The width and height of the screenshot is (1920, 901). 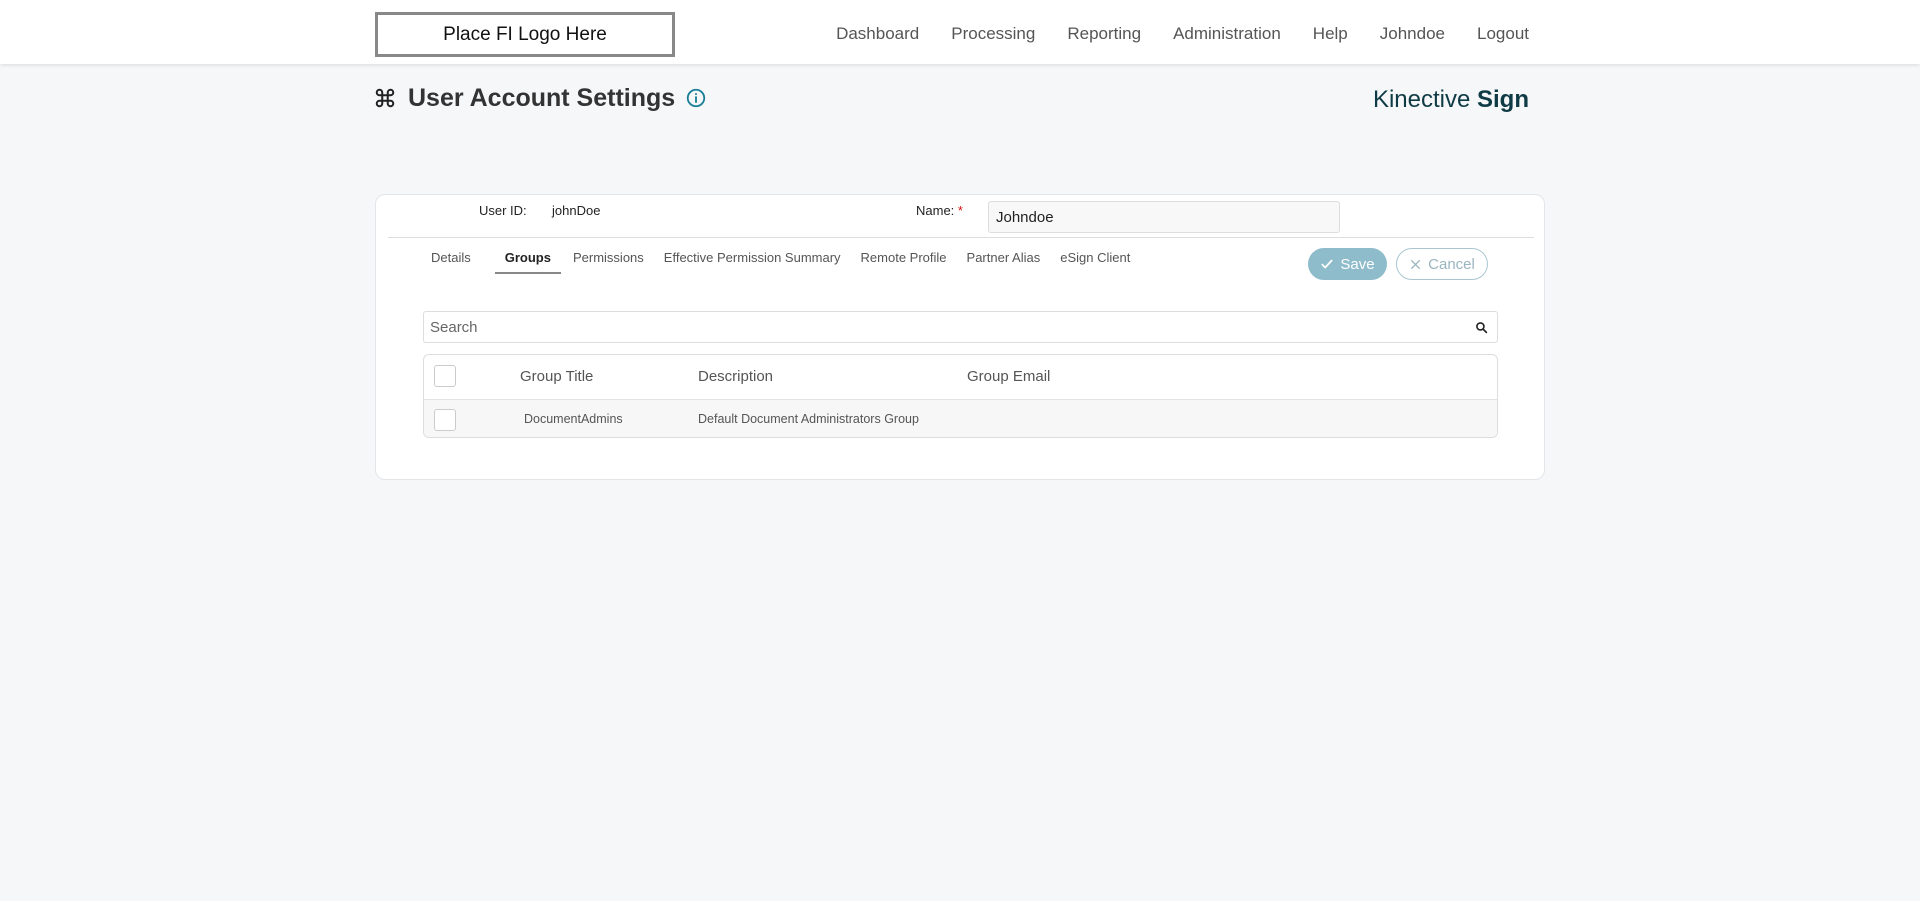 What do you see at coordinates (808, 419) in the screenshot?
I see `cell-description: Default Document Administrators Group` at bounding box center [808, 419].